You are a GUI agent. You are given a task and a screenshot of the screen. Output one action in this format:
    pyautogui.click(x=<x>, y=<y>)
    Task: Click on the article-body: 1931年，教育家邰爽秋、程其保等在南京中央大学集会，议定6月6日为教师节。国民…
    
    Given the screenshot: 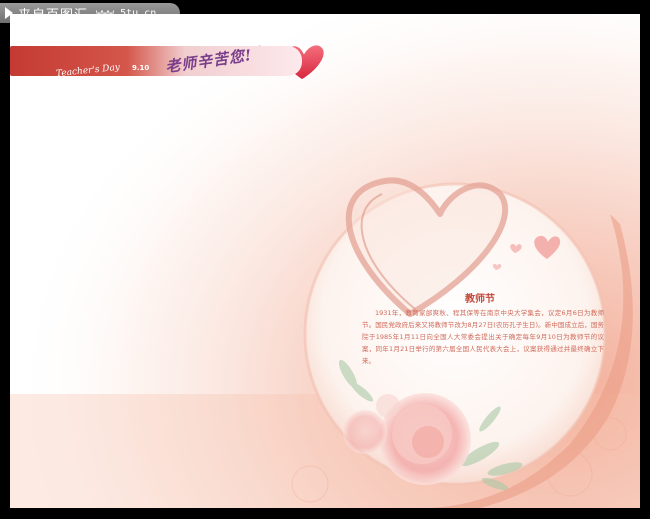 What is the action you would take?
    pyautogui.click(x=483, y=337)
    